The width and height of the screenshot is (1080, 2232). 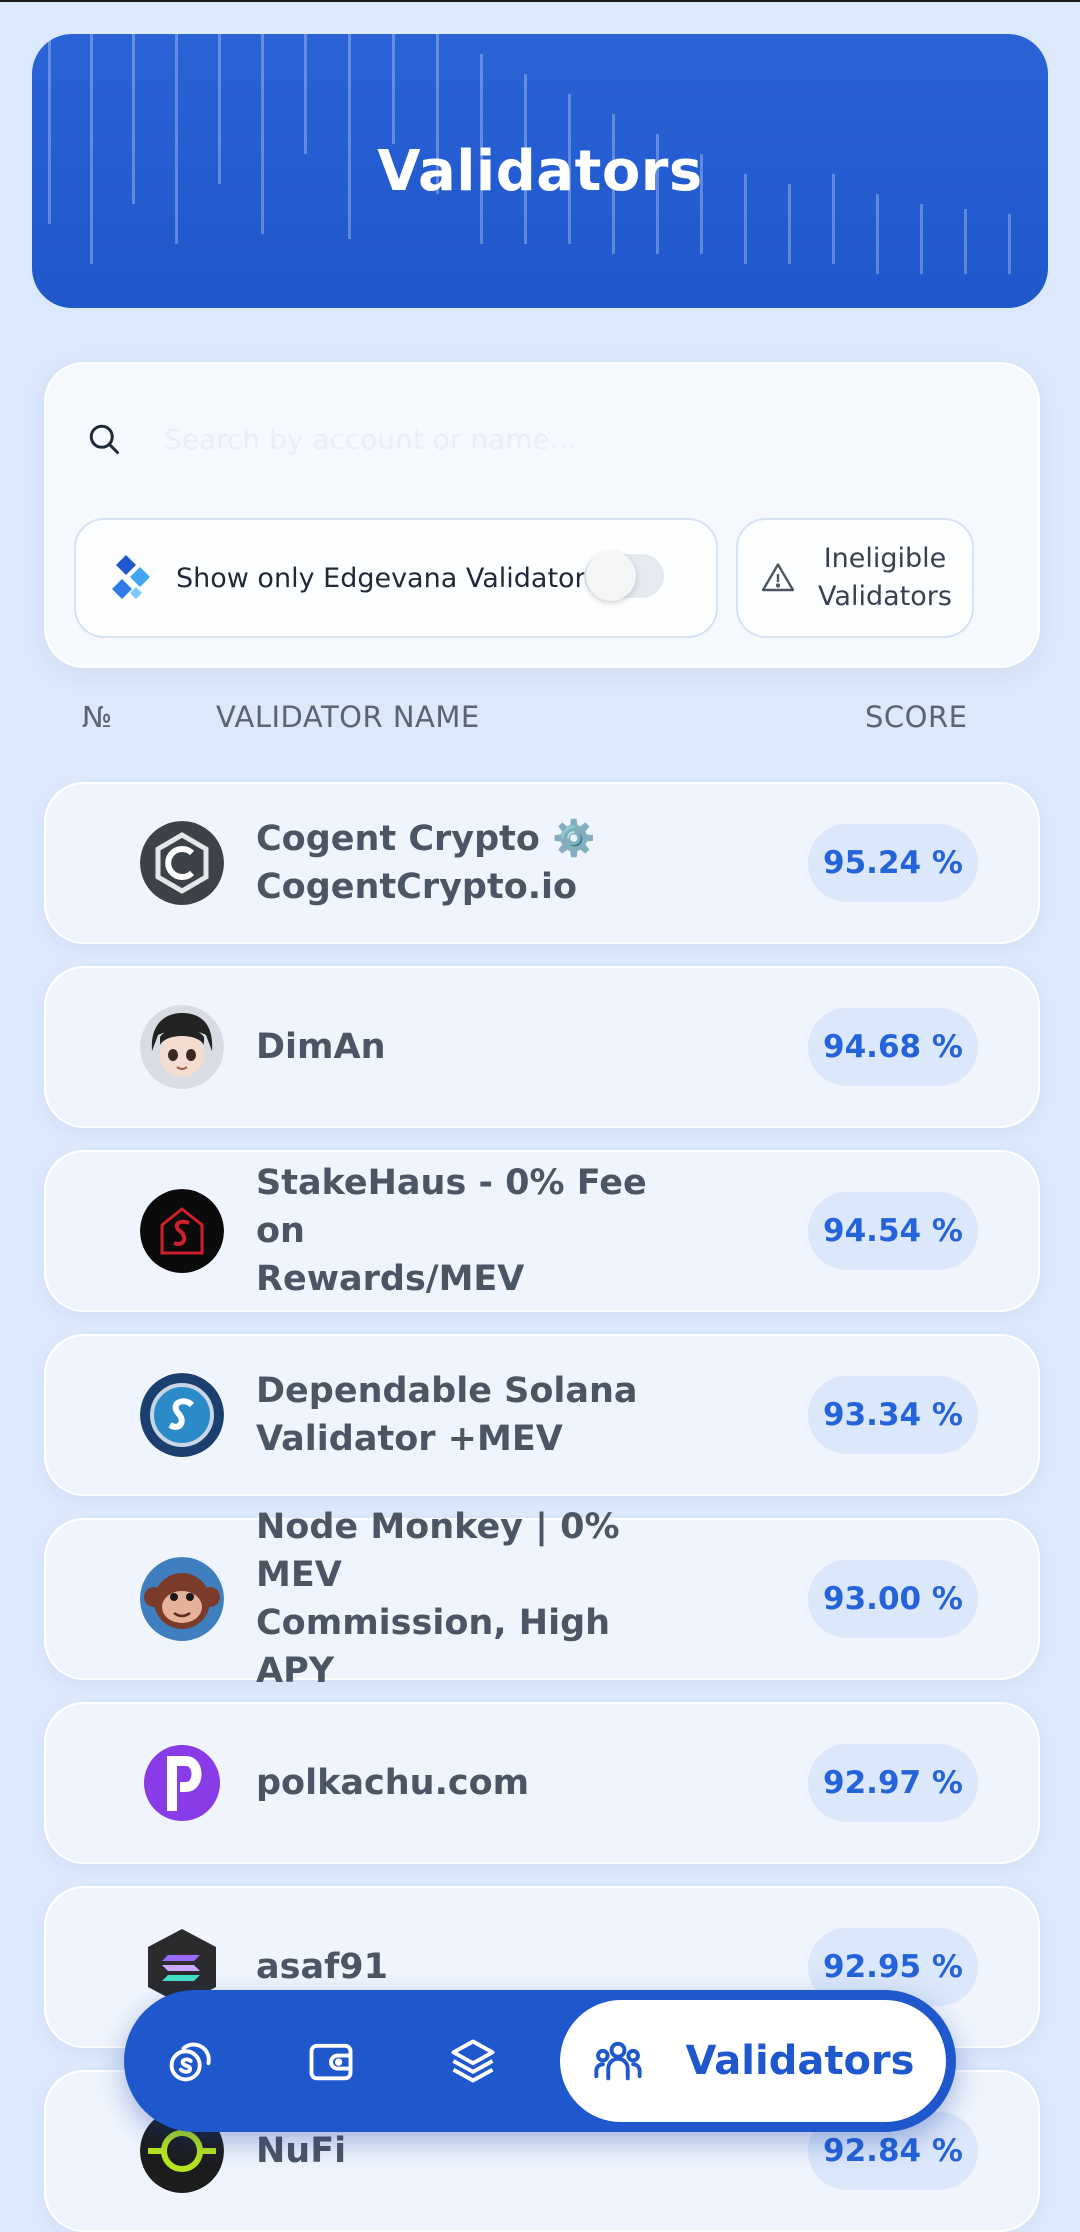 I want to click on users-icon, so click(x=617, y=2061).